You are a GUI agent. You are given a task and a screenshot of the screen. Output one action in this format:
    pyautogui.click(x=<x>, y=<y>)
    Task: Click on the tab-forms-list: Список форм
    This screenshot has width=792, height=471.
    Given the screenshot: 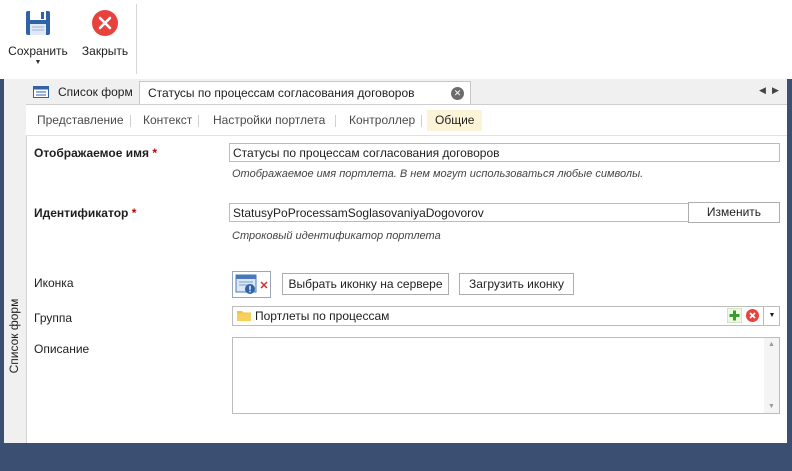 What is the action you would take?
    pyautogui.click(x=82, y=92)
    